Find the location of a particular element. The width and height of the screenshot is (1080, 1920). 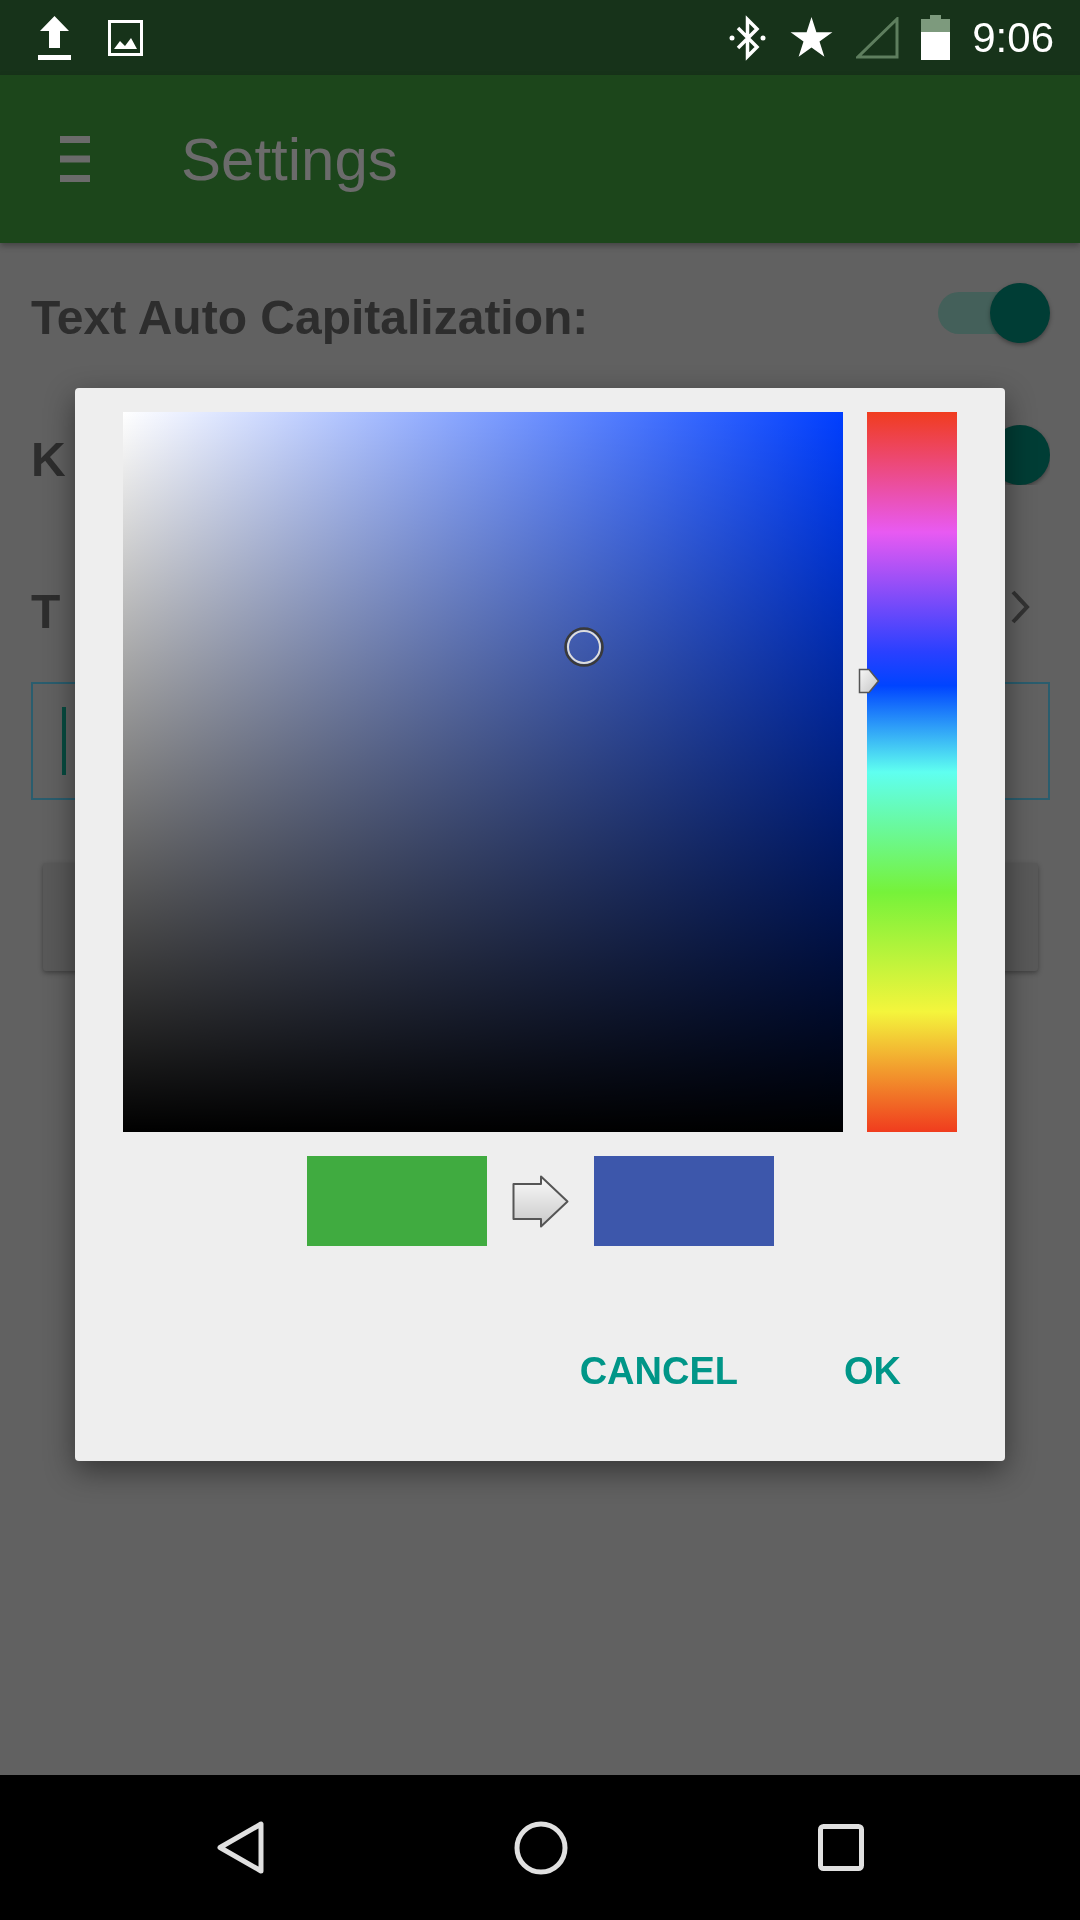

dialog-button: OK is located at coordinates (872, 1371).